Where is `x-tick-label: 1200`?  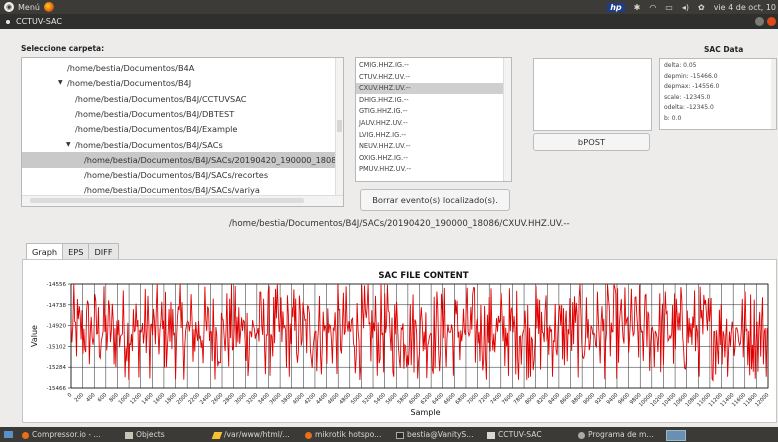 x-tick-label: 1200 is located at coordinates (136, 399).